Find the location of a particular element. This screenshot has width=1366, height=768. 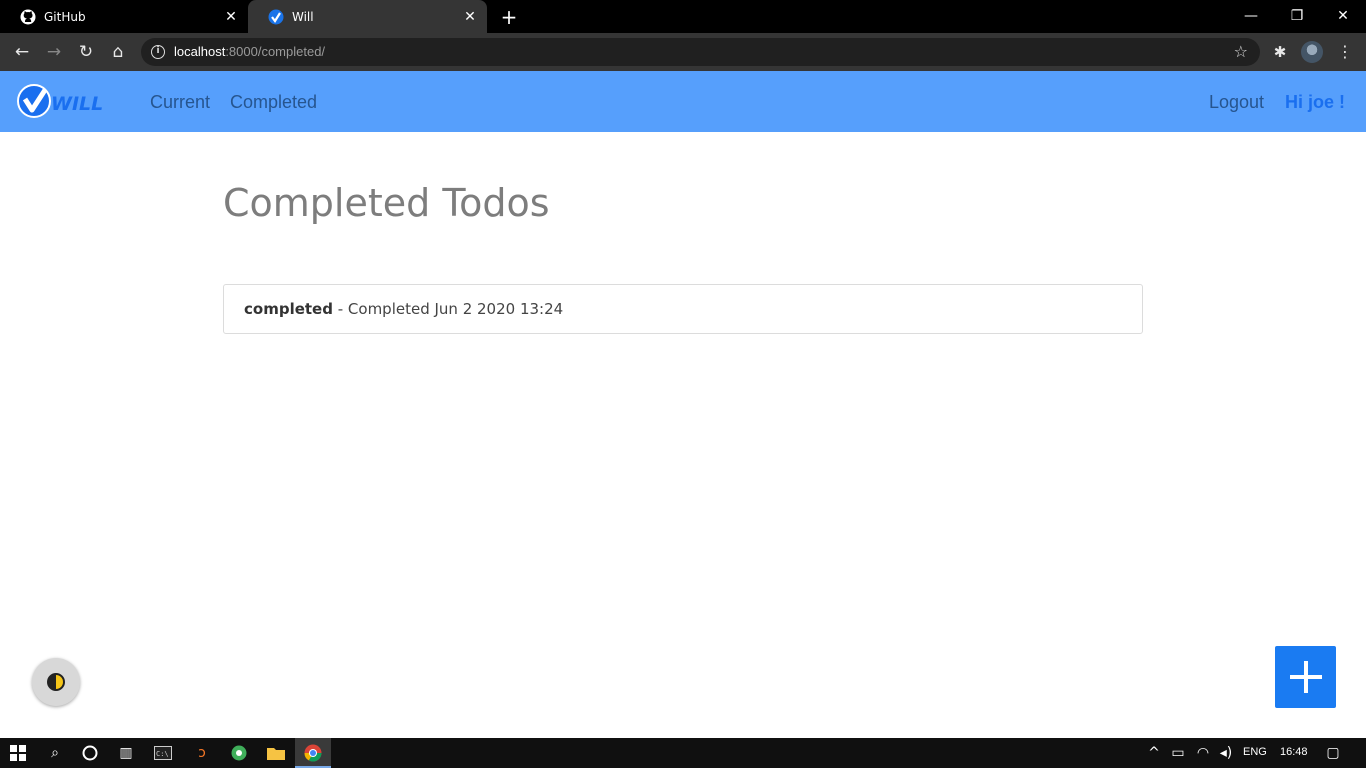

site-navbar: WILL Current Completed Logout Hi joe ! is located at coordinates (683, 101).